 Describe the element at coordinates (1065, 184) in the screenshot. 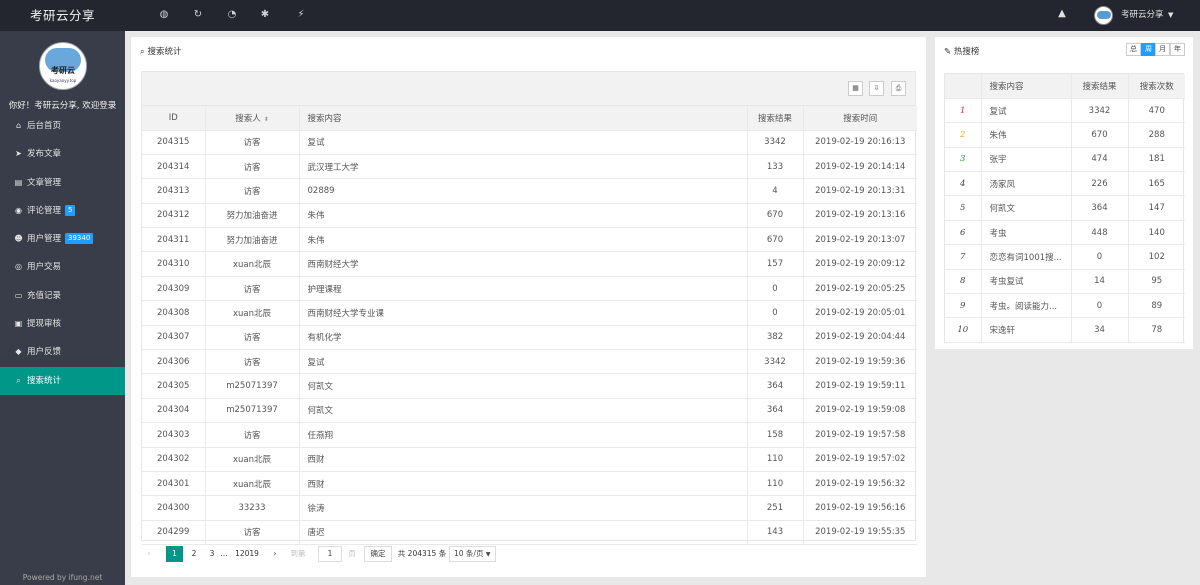

I see `hot-row: 4 汤家凤 226 165` at that location.